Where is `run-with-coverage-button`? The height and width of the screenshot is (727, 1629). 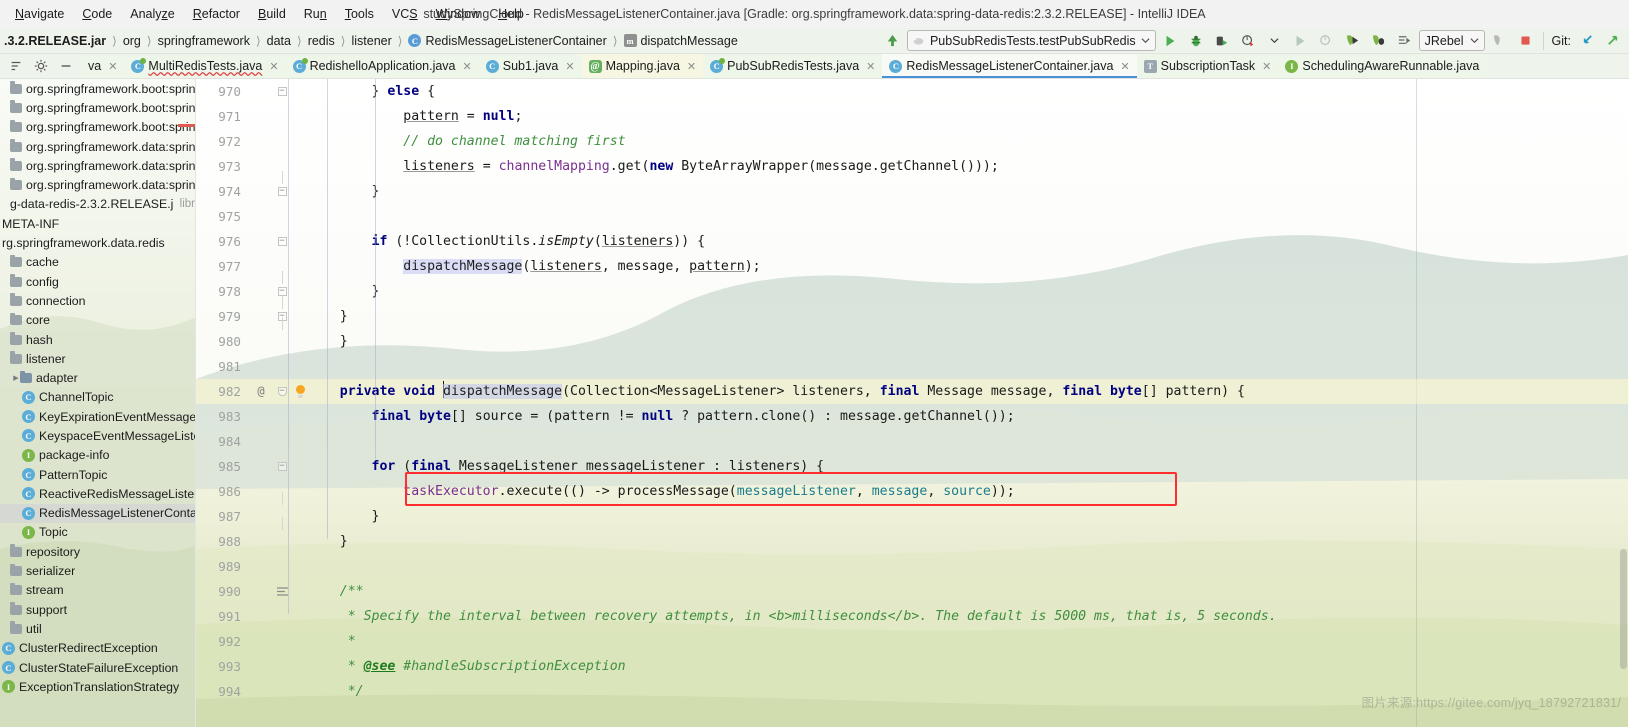 run-with-coverage-button is located at coordinates (1222, 41).